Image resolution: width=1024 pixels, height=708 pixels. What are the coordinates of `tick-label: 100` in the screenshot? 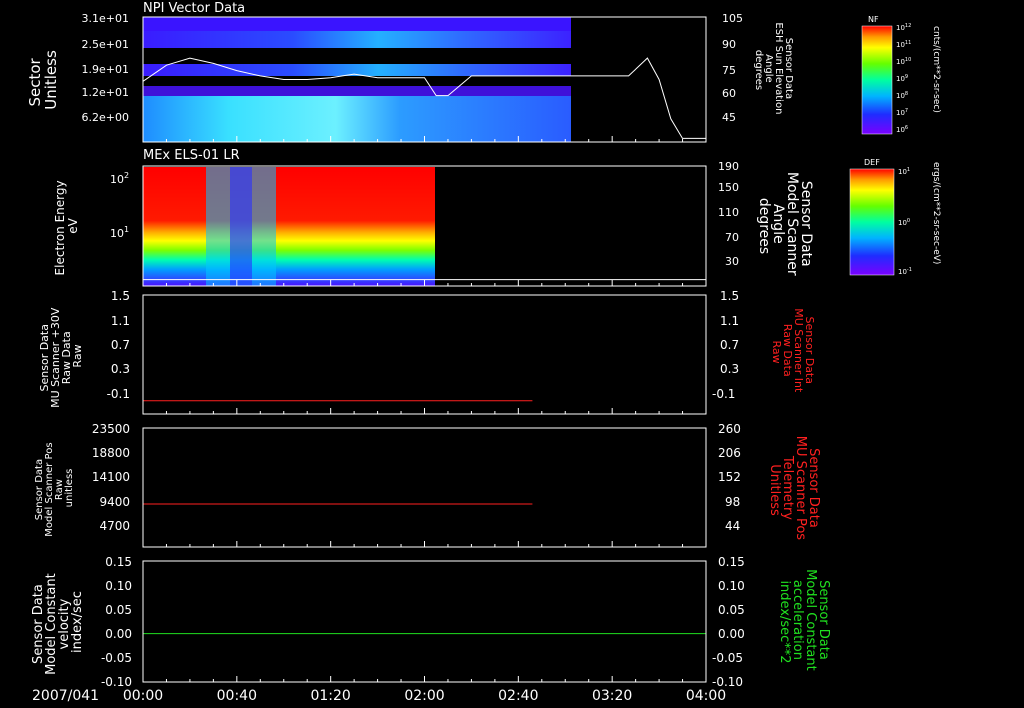 It's located at (904, 222).